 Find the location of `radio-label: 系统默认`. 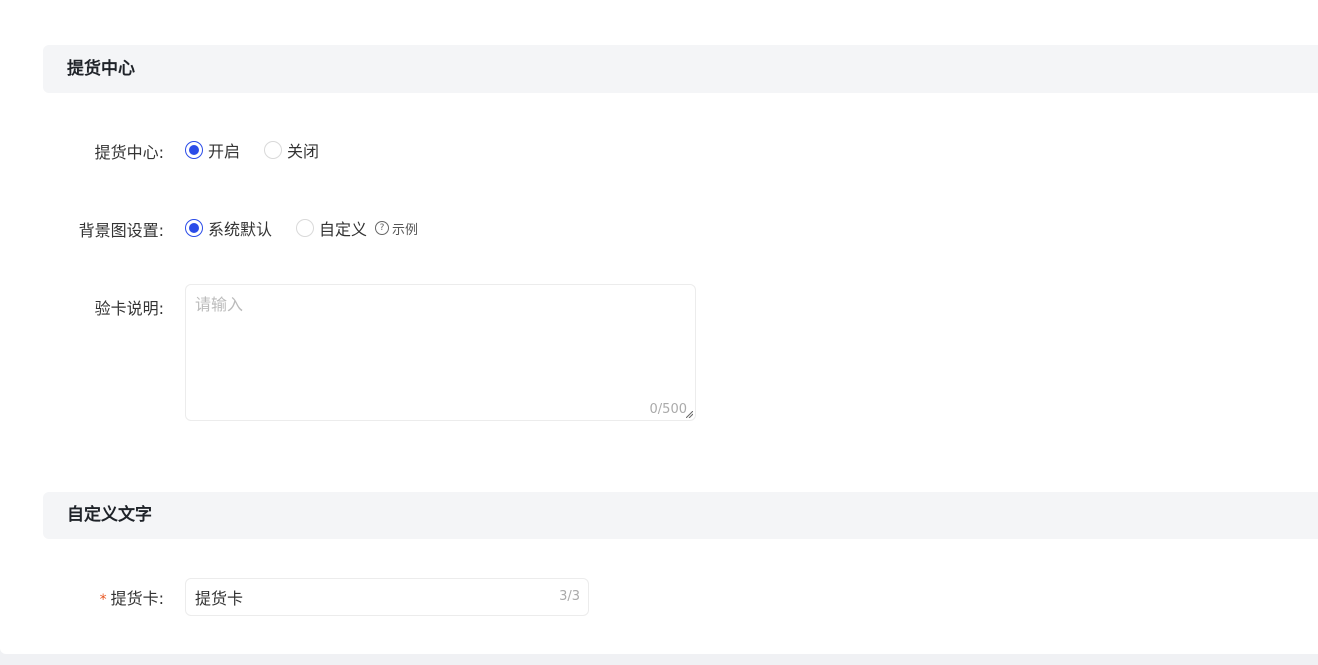

radio-label: 系统默认 is located at coordinates (240, 229).